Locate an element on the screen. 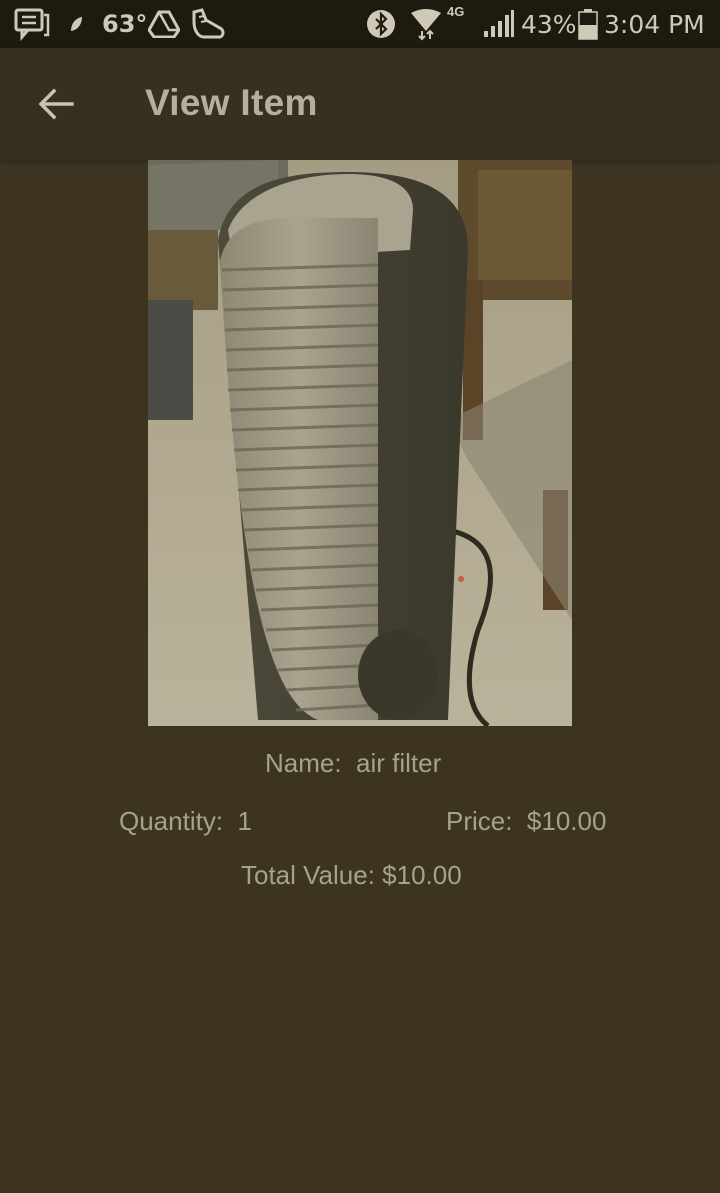 The height and width of the screenshot is (1193, 720). quantity-label: Quantity: is located at coordinates (171, 821).